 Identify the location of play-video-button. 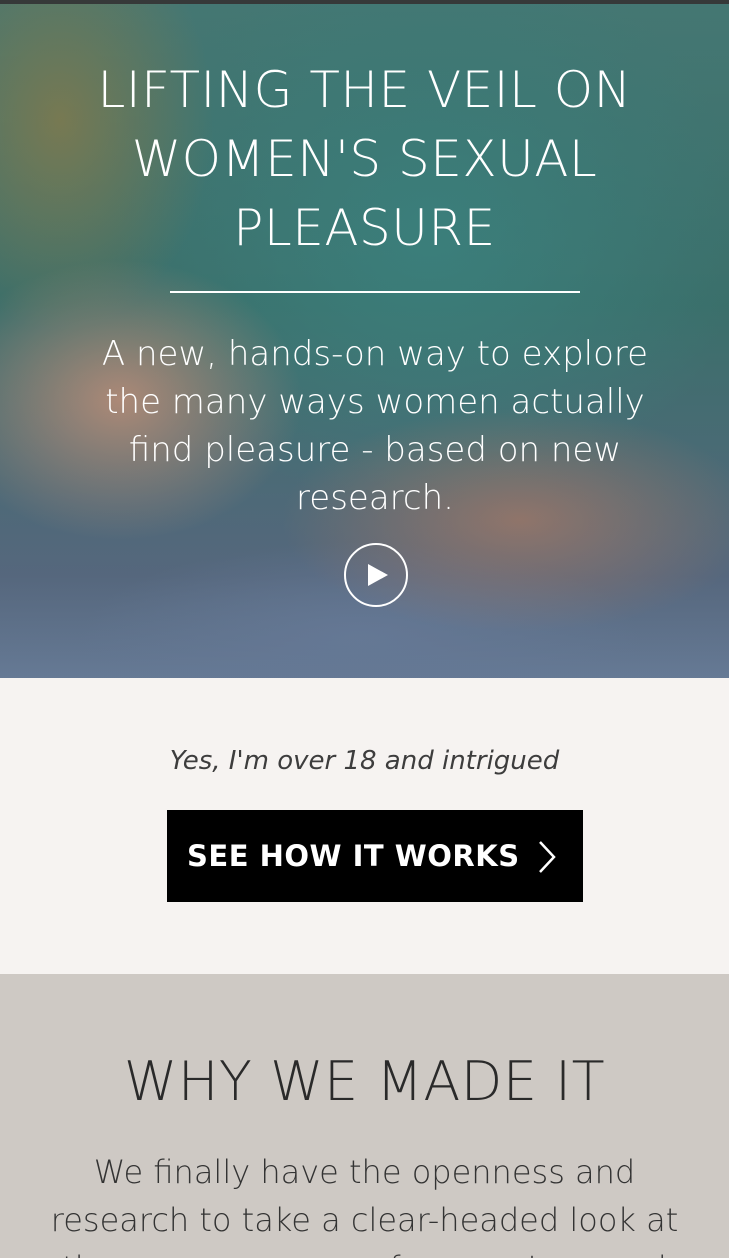
(376, 575).